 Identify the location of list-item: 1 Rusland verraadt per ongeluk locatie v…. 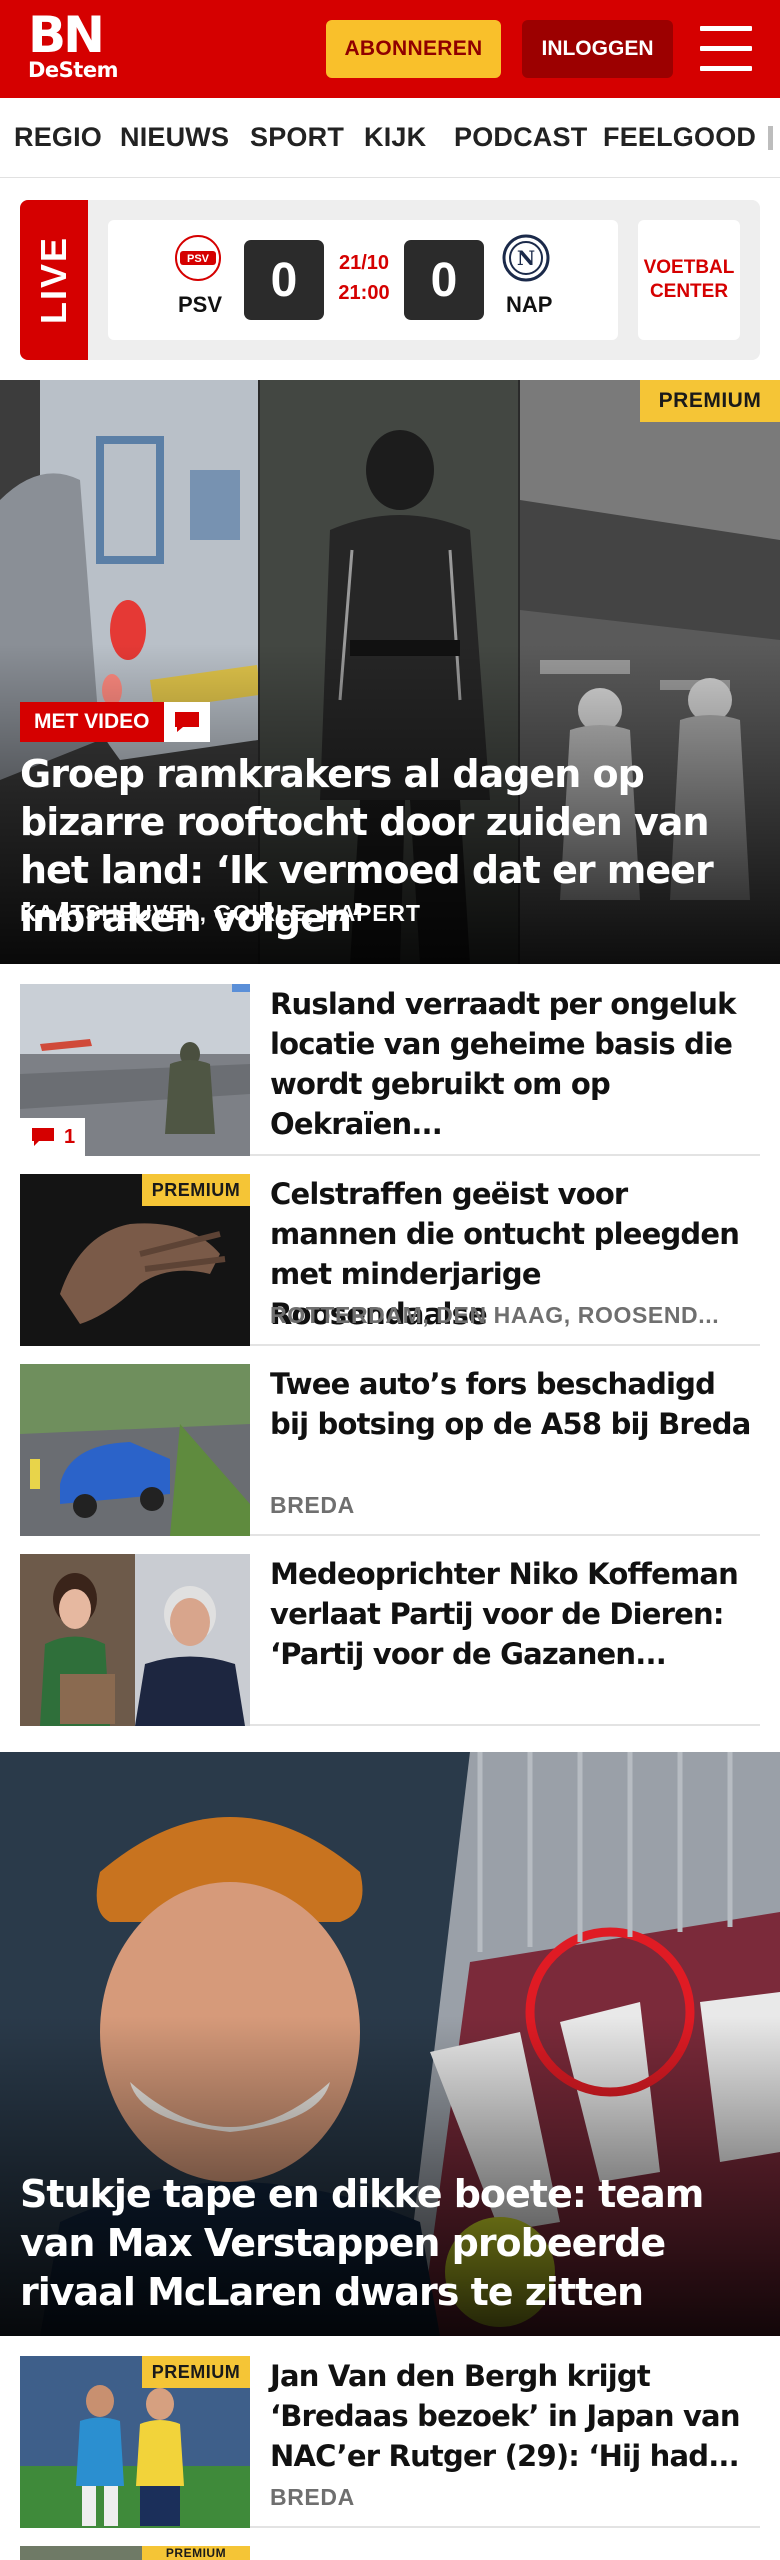
(390, 1061).